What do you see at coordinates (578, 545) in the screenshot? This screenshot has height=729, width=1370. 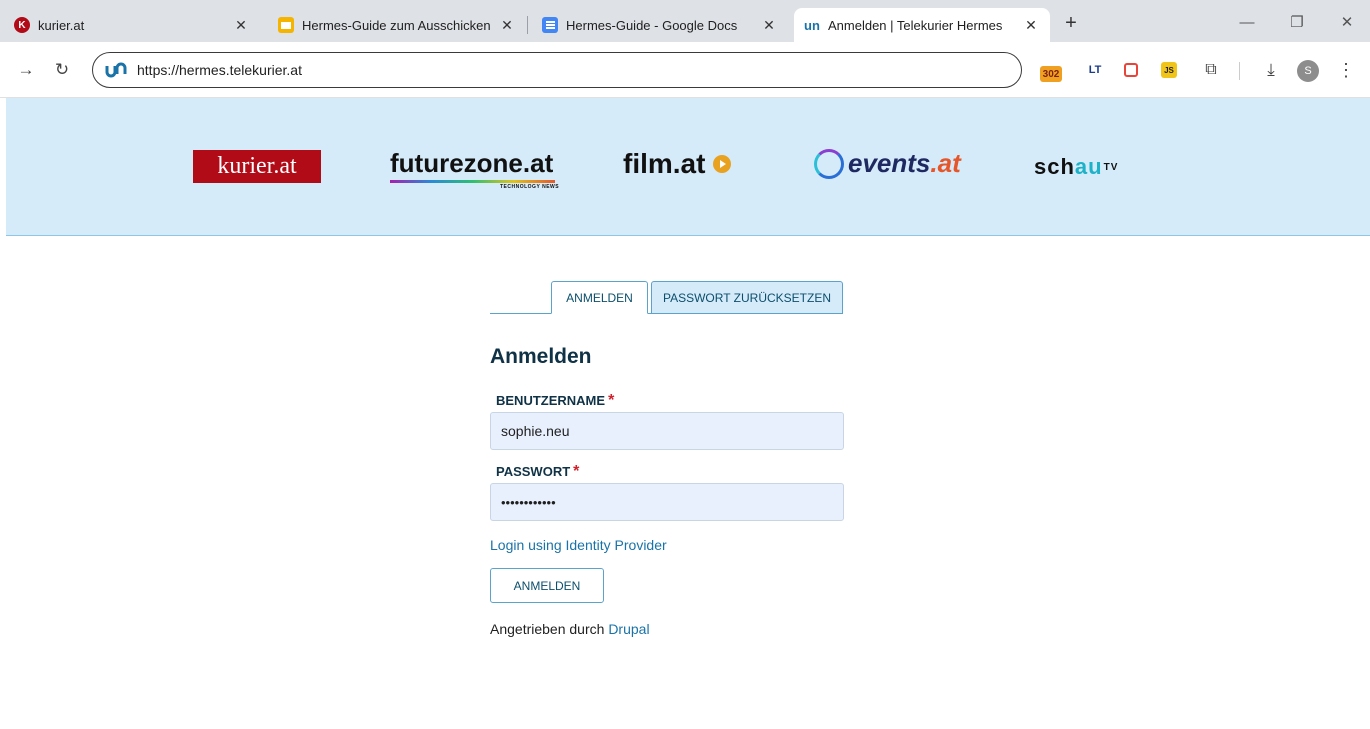 I see `identity-provider-link: Login using Identity Provider` at bounding box center [578, 545].